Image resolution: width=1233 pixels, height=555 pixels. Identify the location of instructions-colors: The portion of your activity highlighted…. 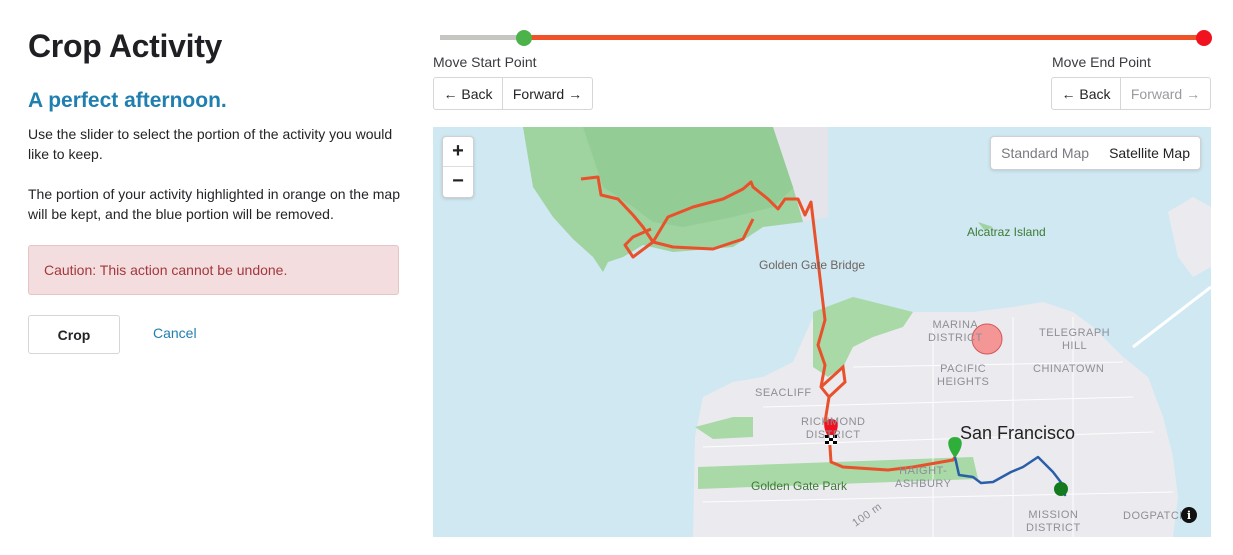
(214, 204).